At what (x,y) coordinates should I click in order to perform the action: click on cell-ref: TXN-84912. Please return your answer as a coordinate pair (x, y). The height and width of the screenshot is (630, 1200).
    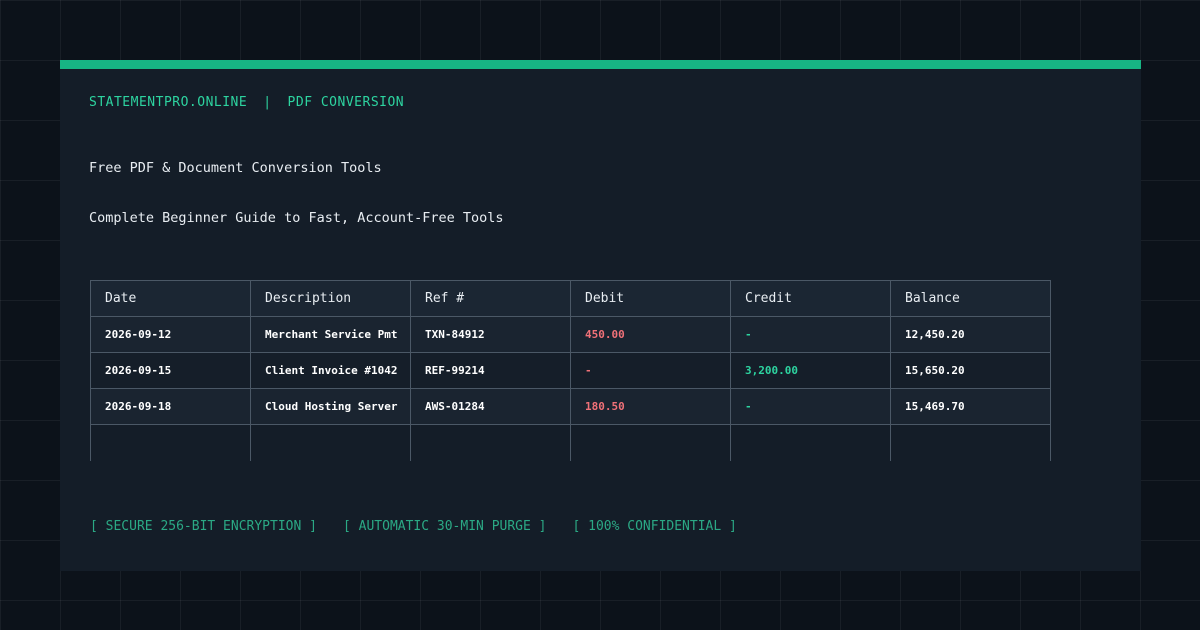
    Looking at the image, I should click on (490, 334).